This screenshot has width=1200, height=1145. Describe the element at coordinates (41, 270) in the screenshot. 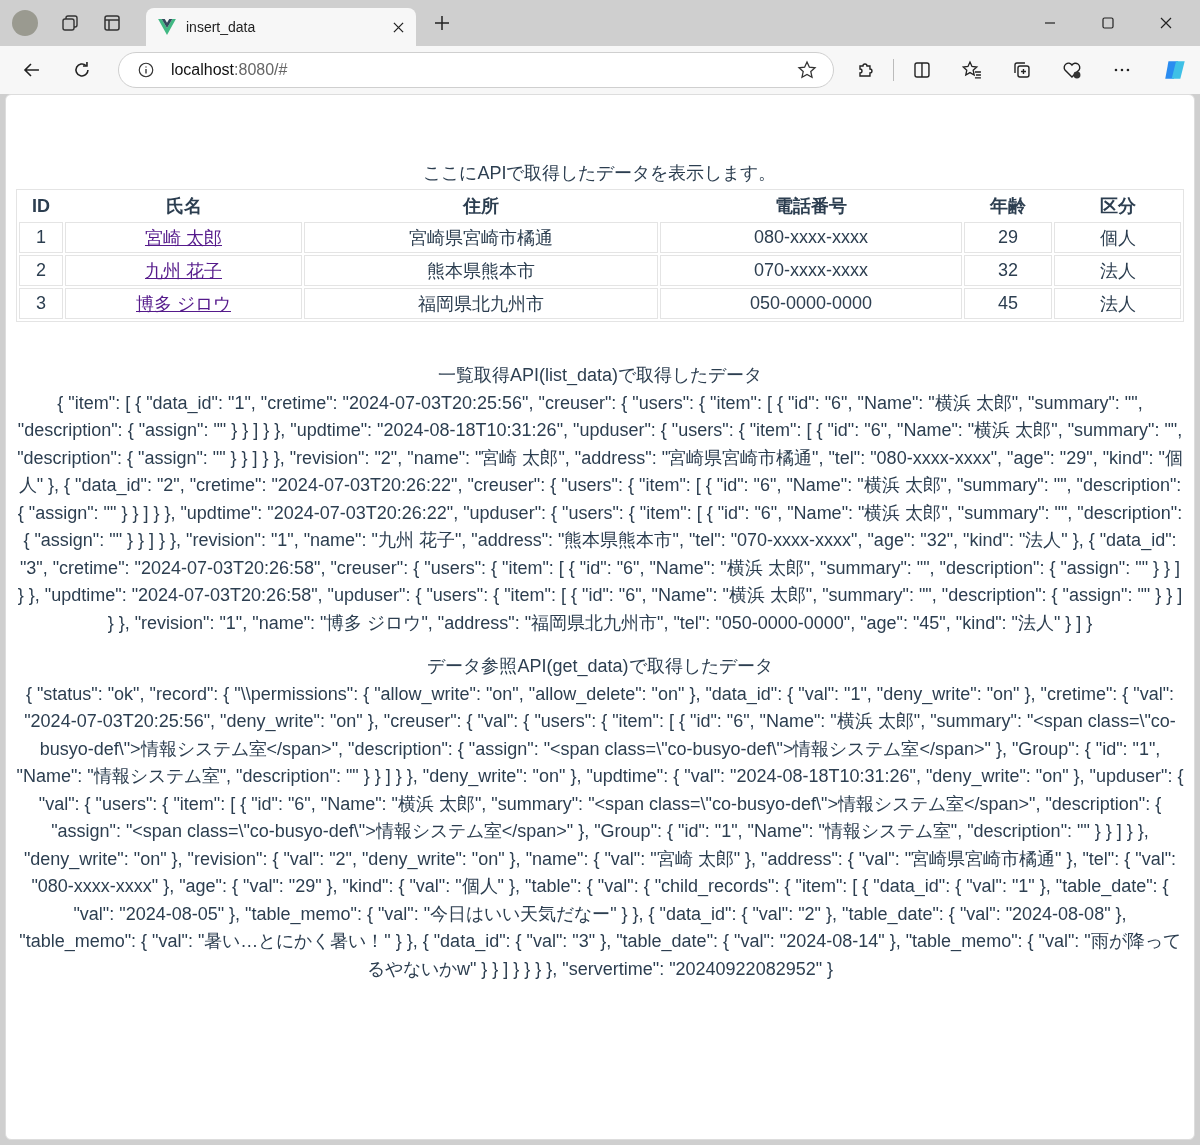

I see `table-cell: 2` at that location.